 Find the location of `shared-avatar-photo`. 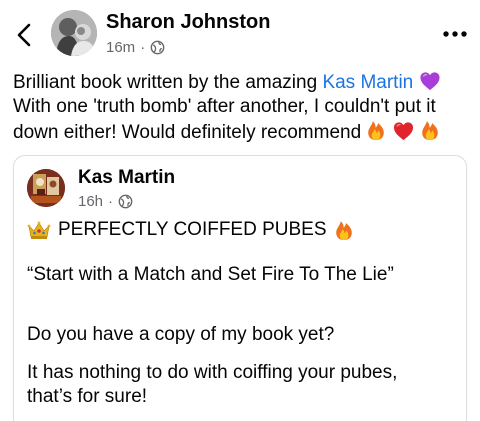

shared-avatar-photo is located at coordinates (46, 188).